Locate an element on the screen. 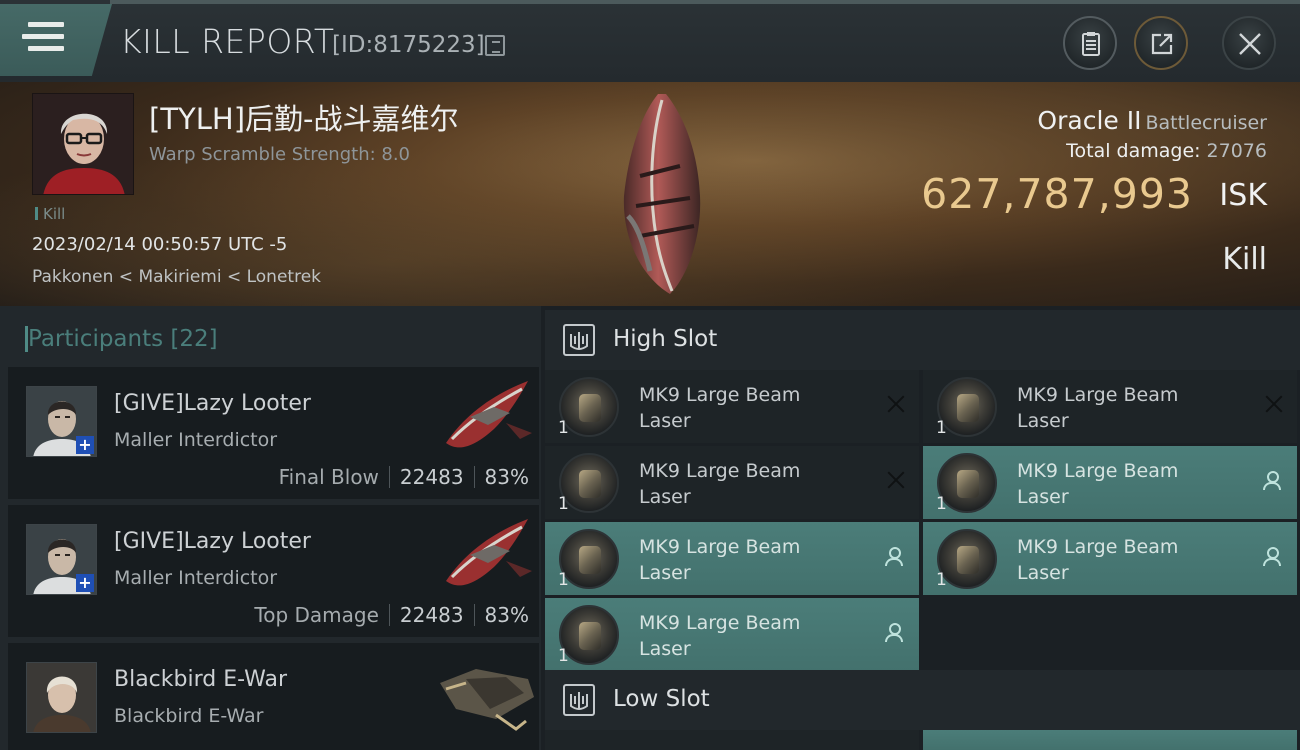 Image resolution: width=1300 pixels, height=750 pixels. participant-tag: Top Damage is located at coordinates (316, 615).